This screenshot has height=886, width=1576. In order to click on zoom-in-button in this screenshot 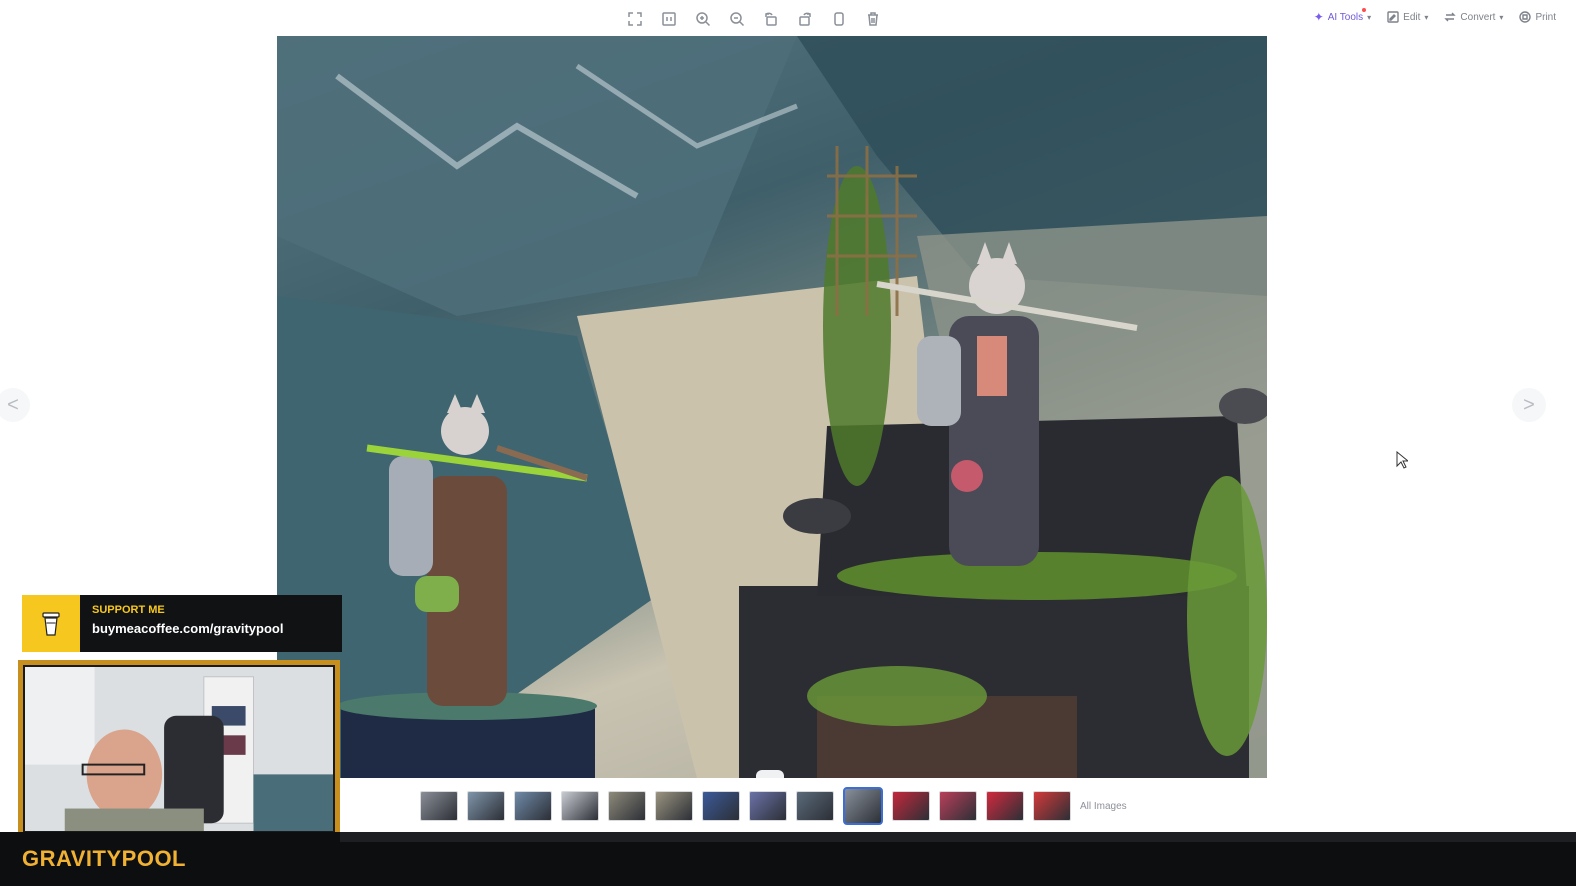, I will do `click(703, 19)`.